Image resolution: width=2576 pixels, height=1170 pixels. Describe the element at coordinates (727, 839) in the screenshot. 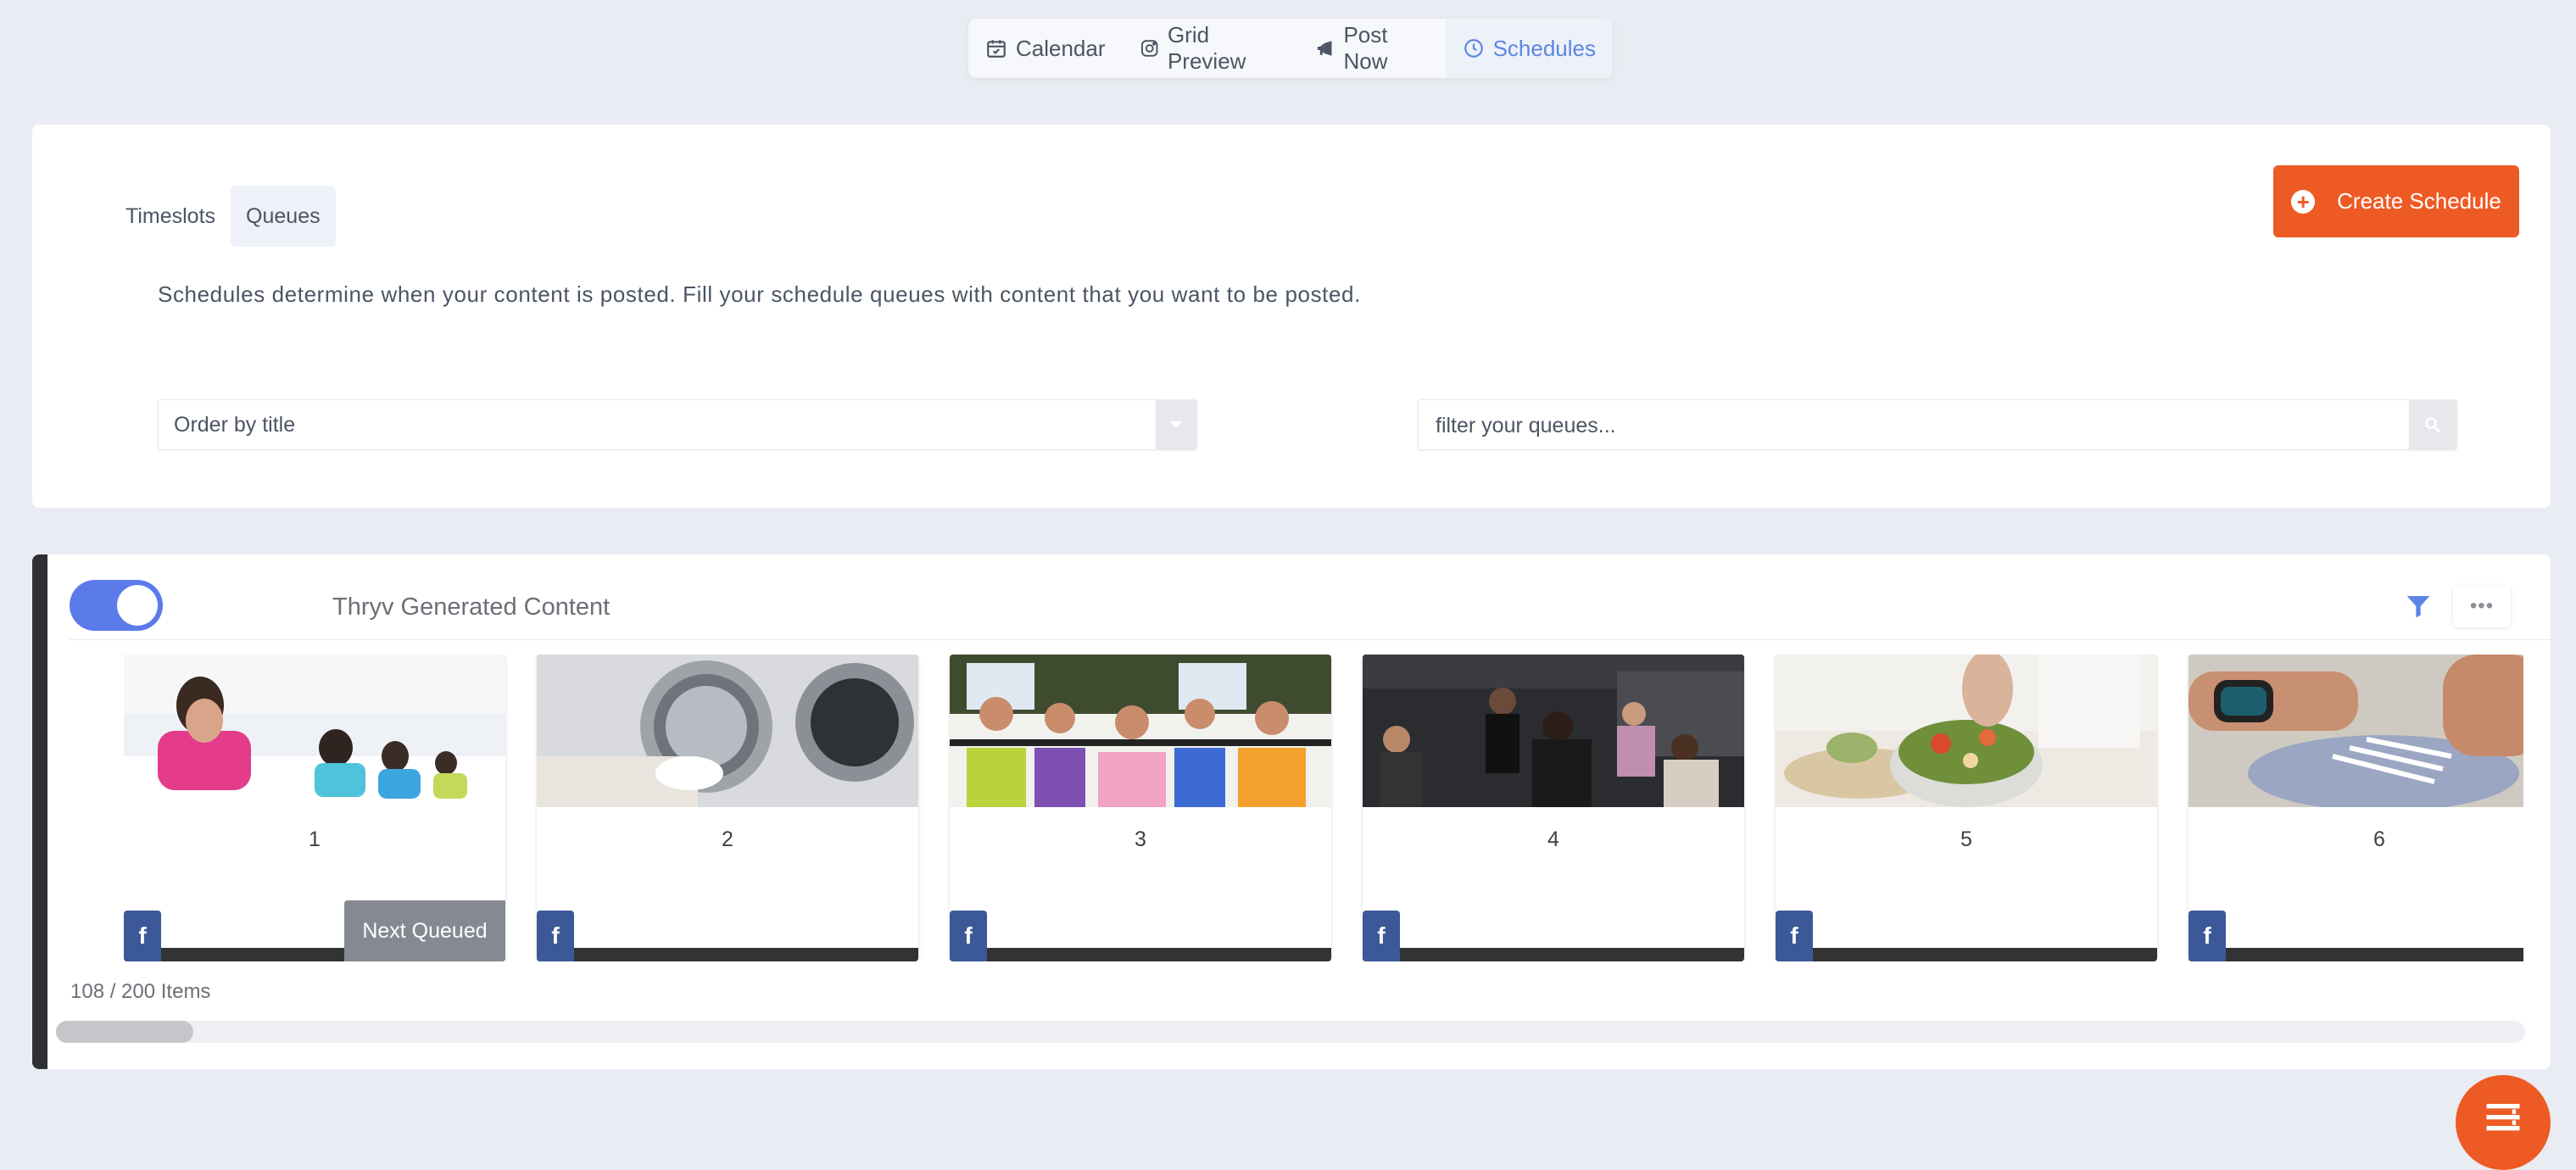

I see `post-number: 2` at that location.